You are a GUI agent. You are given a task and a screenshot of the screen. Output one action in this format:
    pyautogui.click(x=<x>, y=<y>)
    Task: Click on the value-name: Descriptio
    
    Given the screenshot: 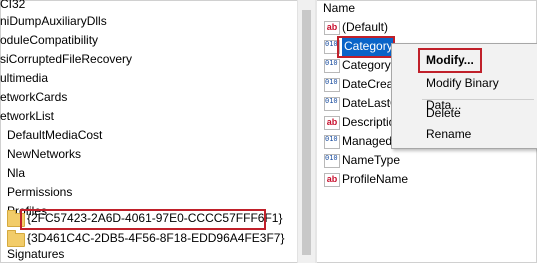 What is the action you would take?
    pyautogui.click(x=369, y=122)
    